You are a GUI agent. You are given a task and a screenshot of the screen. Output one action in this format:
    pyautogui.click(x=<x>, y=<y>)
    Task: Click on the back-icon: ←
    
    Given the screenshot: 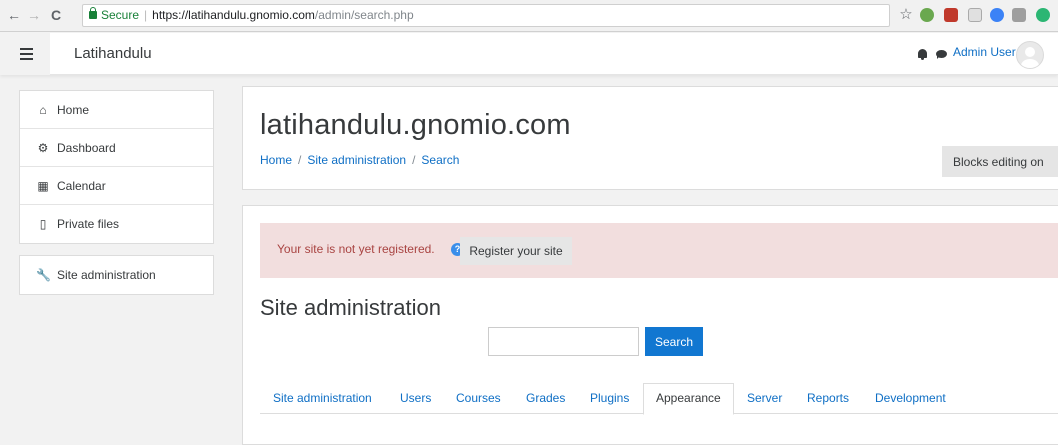 What is the action you would take?
    pyautogui.click(x=14, y=15)
    